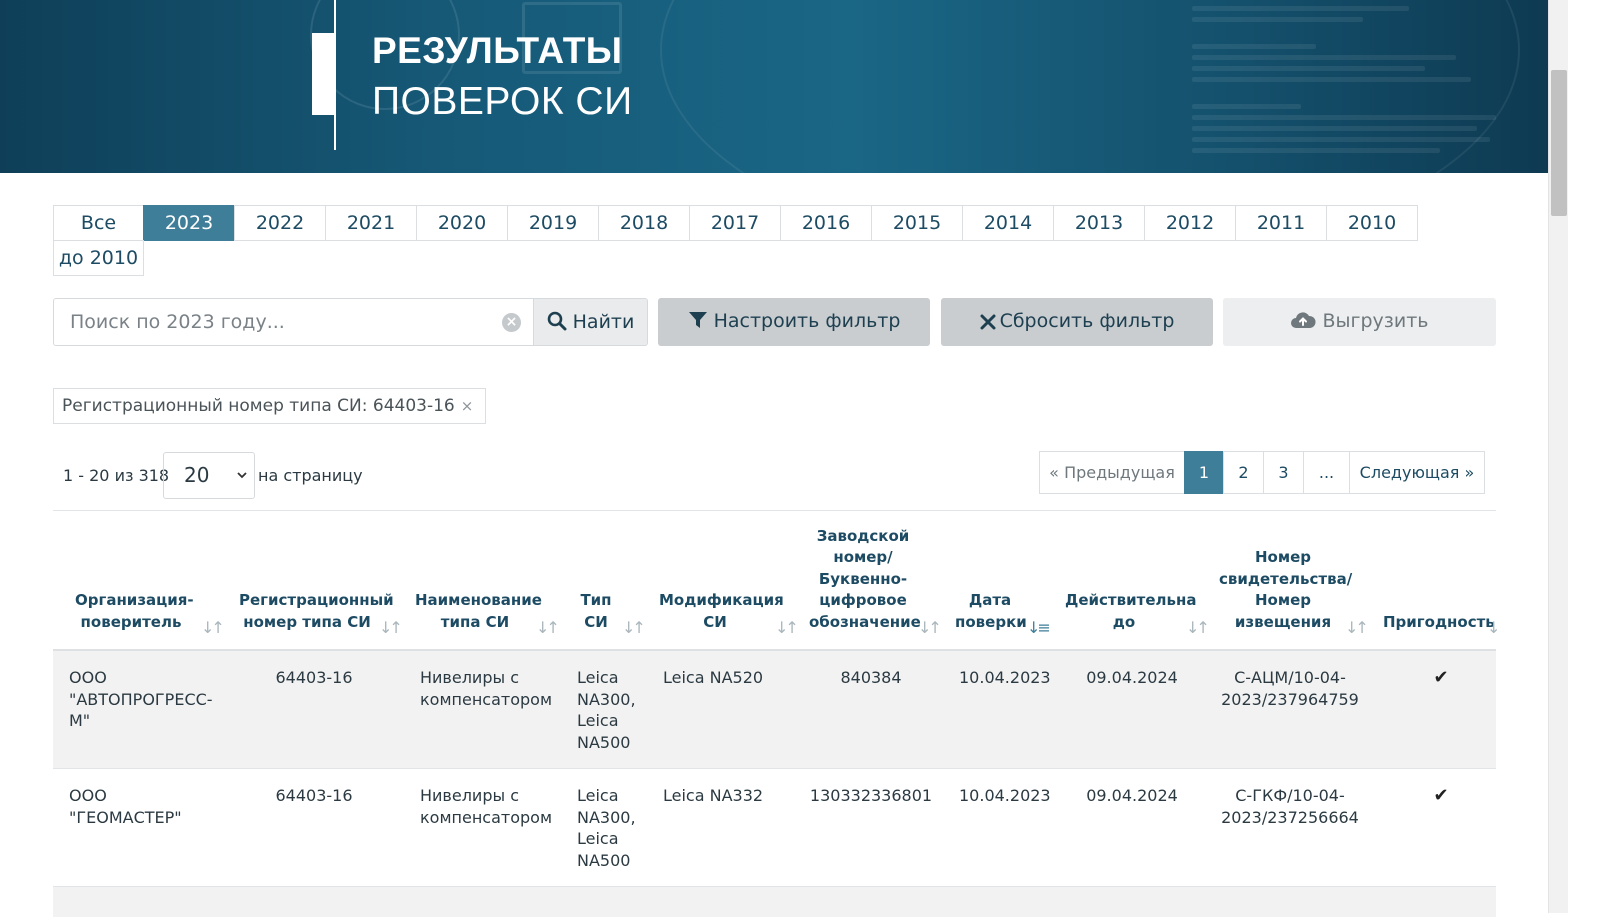 The width and height of the screenshot is (1600, 917). I want to click on cell-modification: Leica NA520, so click(713, 677).